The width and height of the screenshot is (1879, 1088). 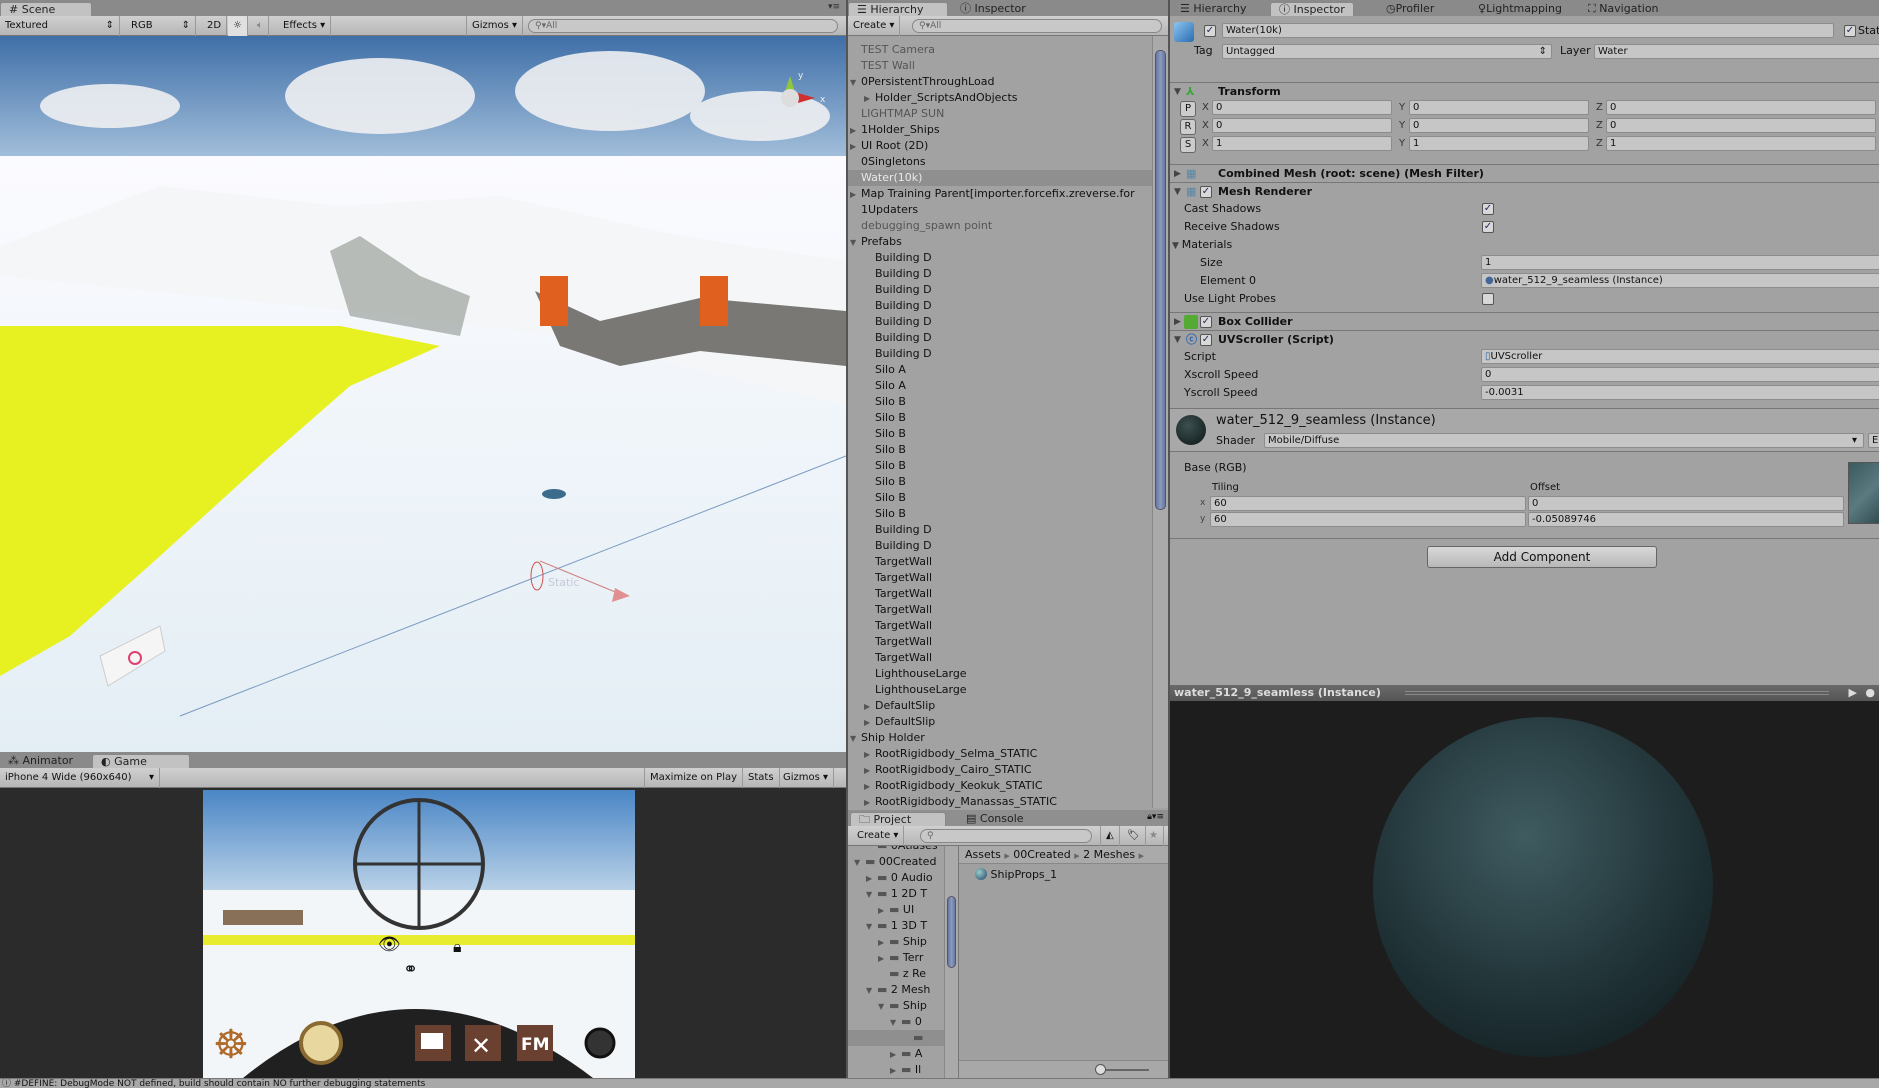 I want to click on maximize-on-play-toggle: Maximize on Play, so click(x=694, y=778).